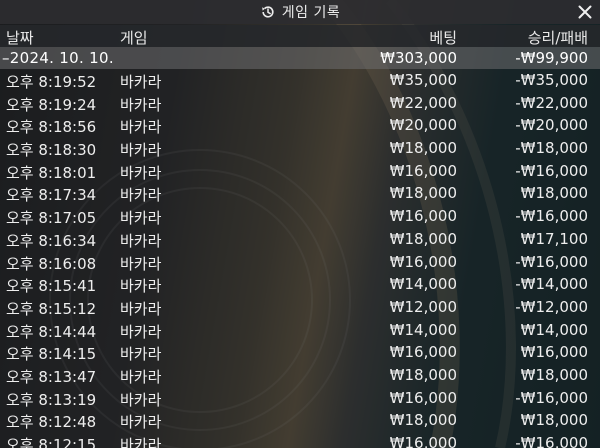 This screenshot has width=600, height=448. What do you see at coordinates (551, 306) in the screenshot?
I see `row-result: -₩12,000` at bounding box center [551, 306].